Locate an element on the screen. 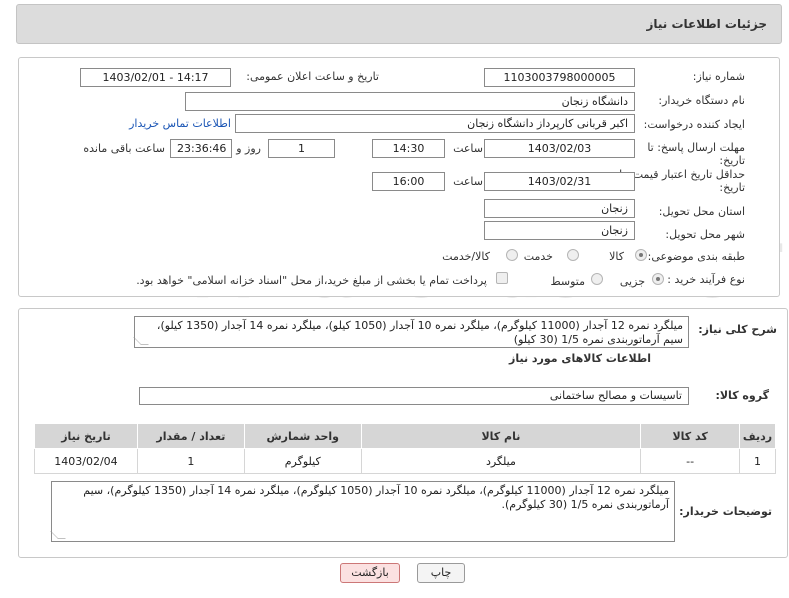 The width and height of the screenshot is (789, 598). validity-time-field: 16:00 is located at coordinates (408, 181).